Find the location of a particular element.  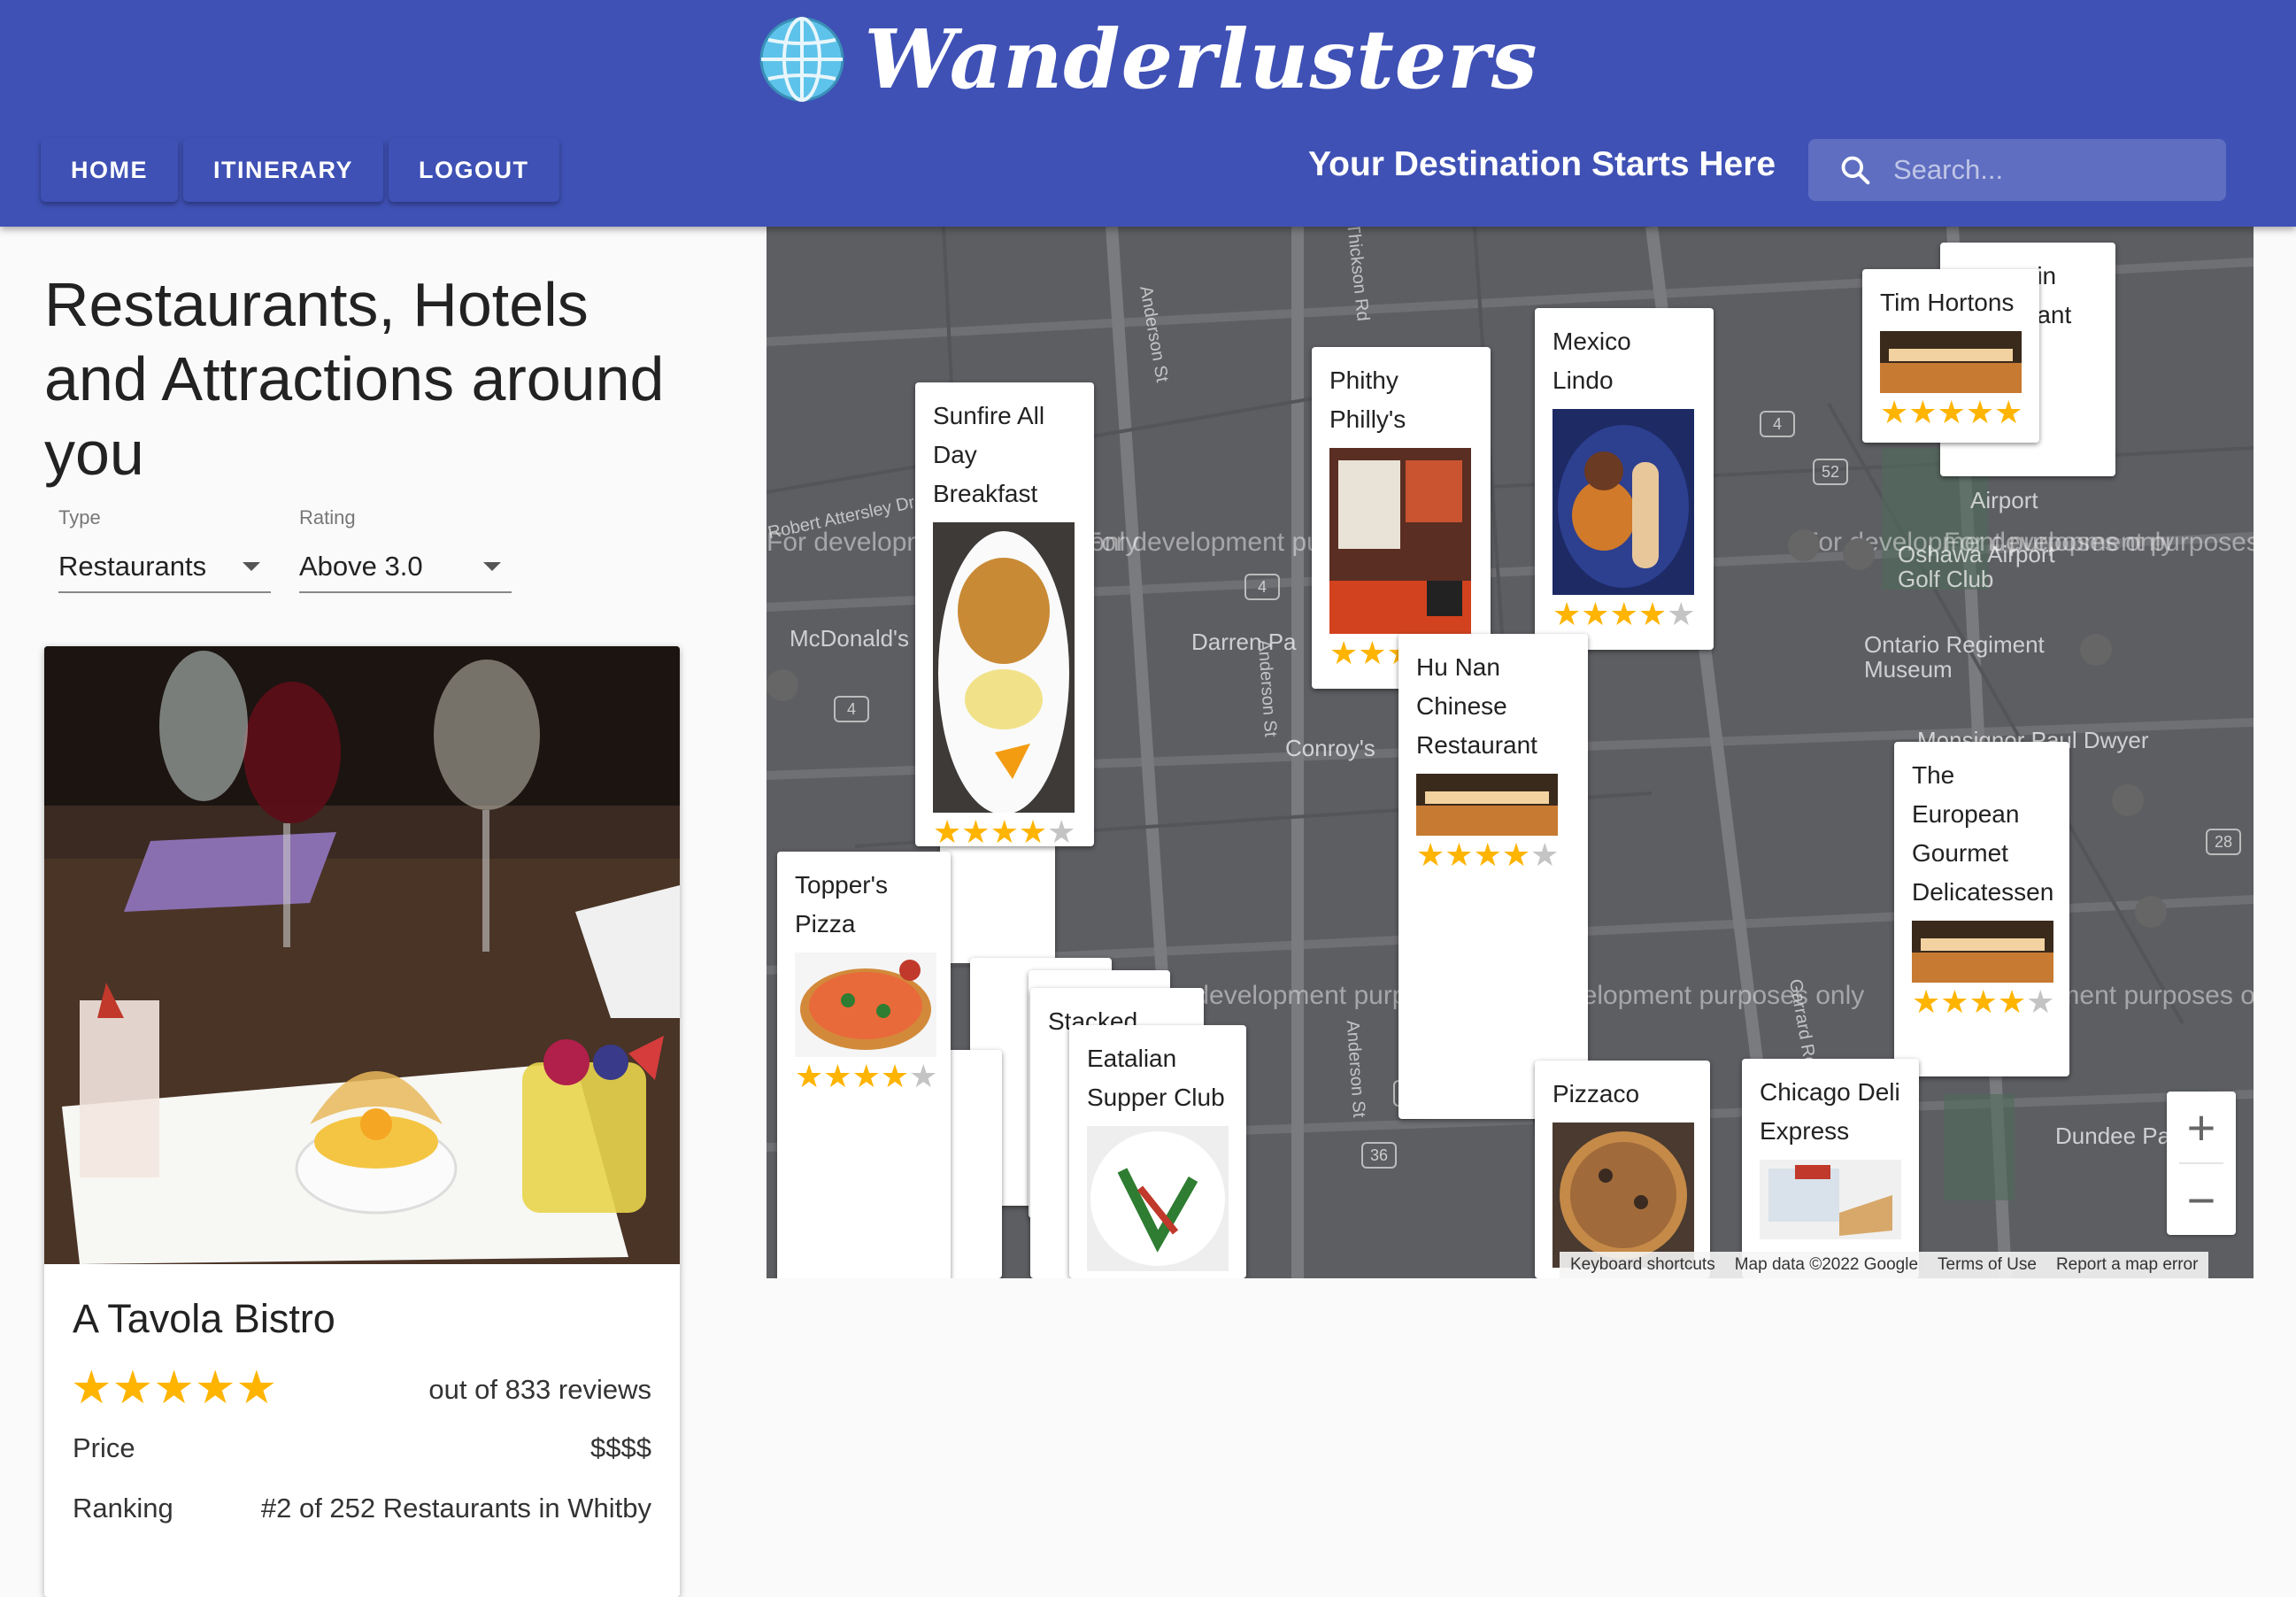

map-label-dundee: Dundee Pa is located at coordinates (2113, 1136).